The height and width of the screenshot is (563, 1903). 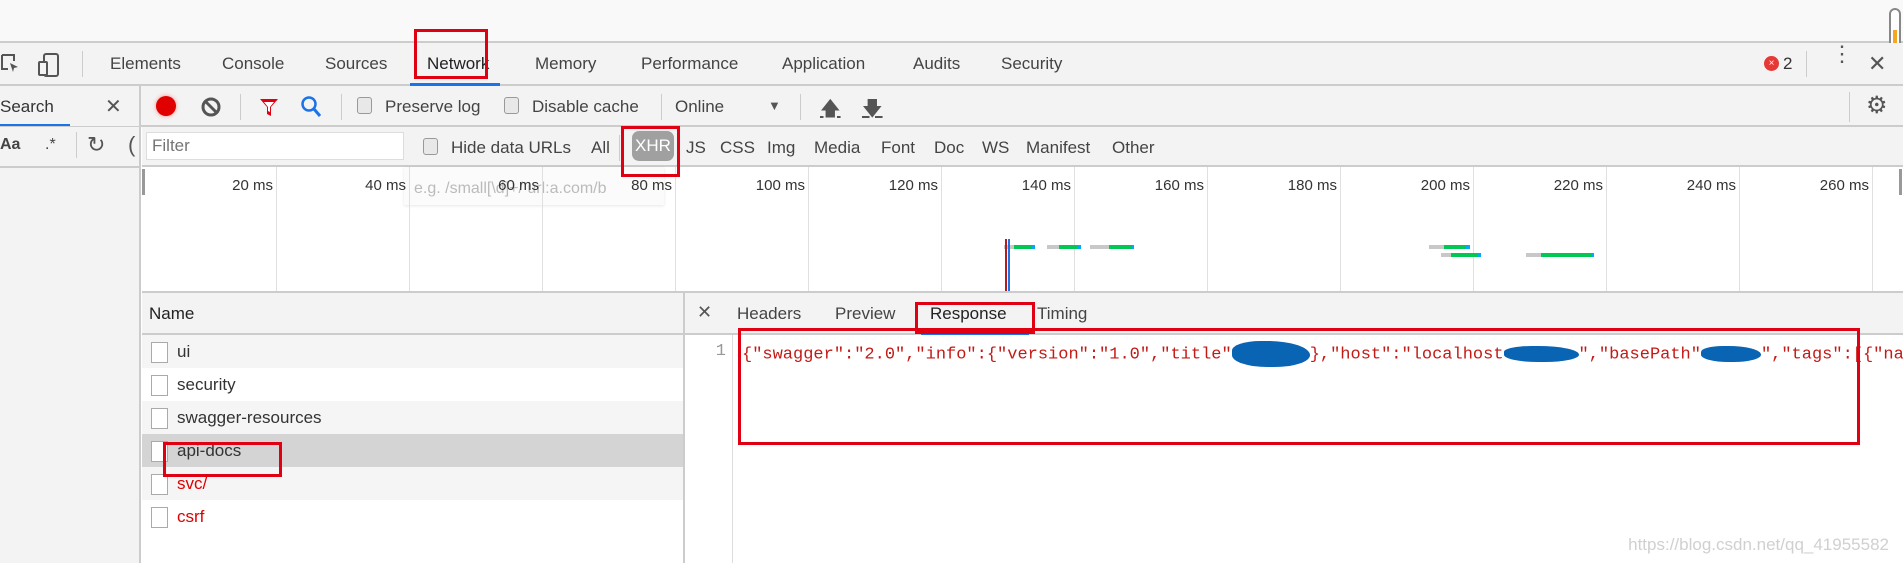 What do you see at coordinates (10, 145) in the screenshot?
I see `match-case-button: Aa` at bounding box center [10, 145].